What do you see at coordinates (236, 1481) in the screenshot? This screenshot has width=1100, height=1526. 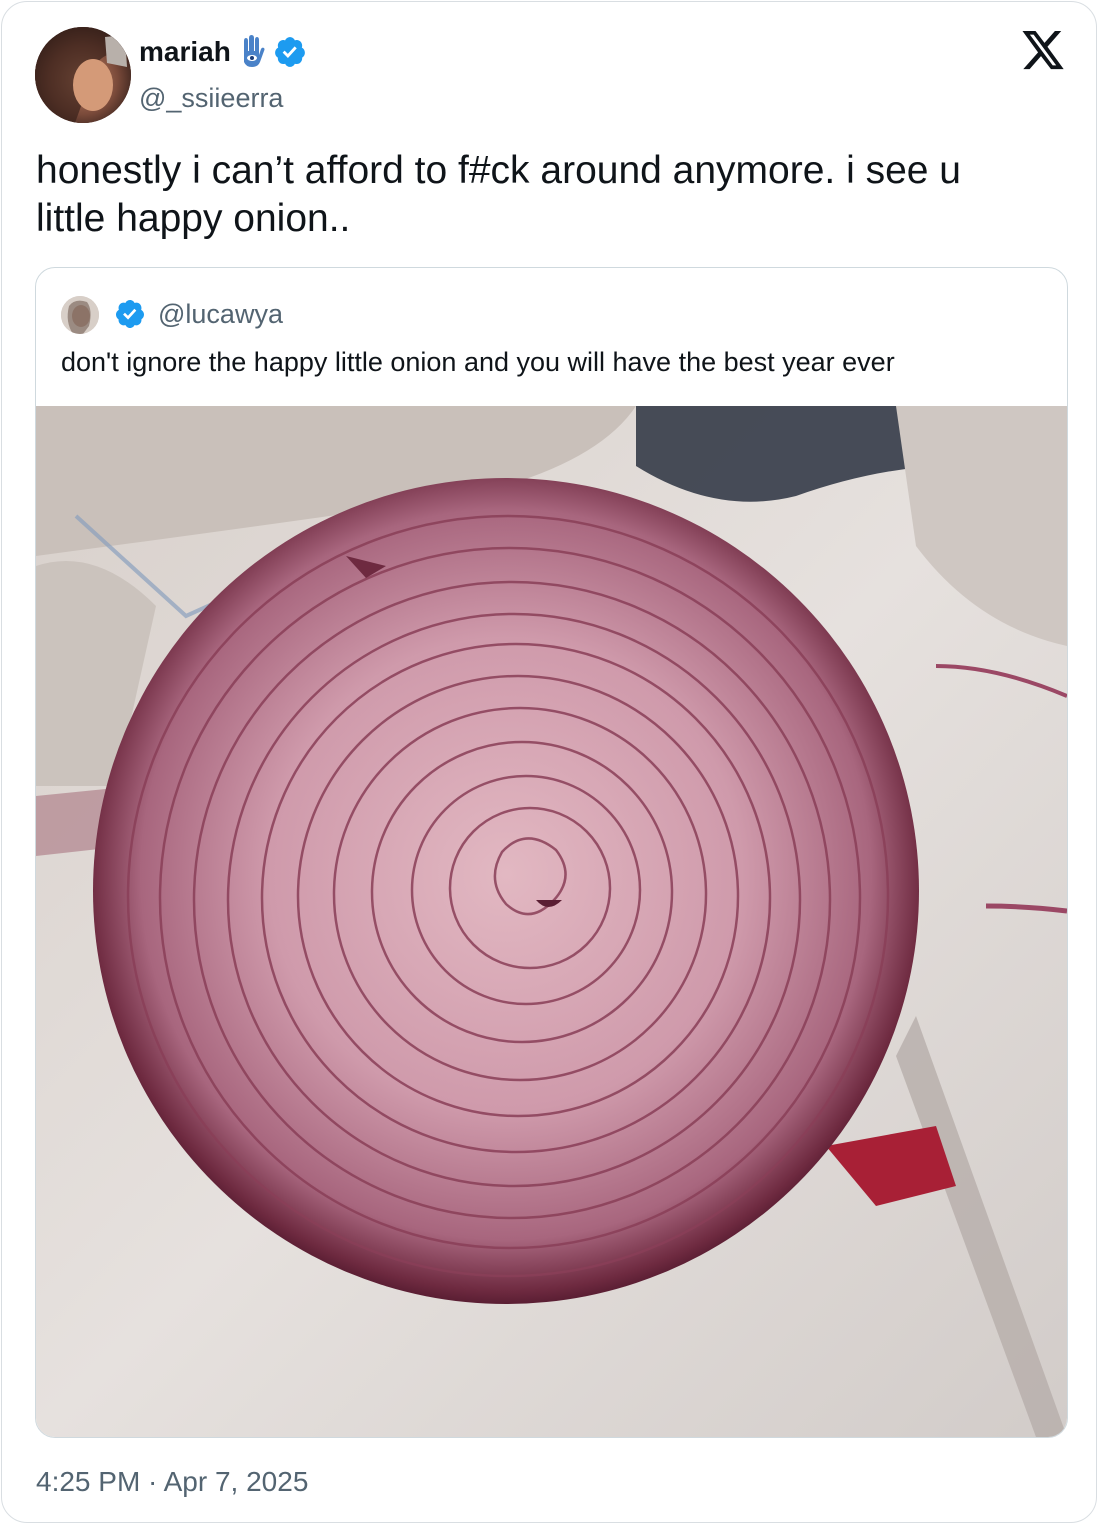 I see `tweet-date: Apr 7, 2025` at bounding box center [236, 1481].